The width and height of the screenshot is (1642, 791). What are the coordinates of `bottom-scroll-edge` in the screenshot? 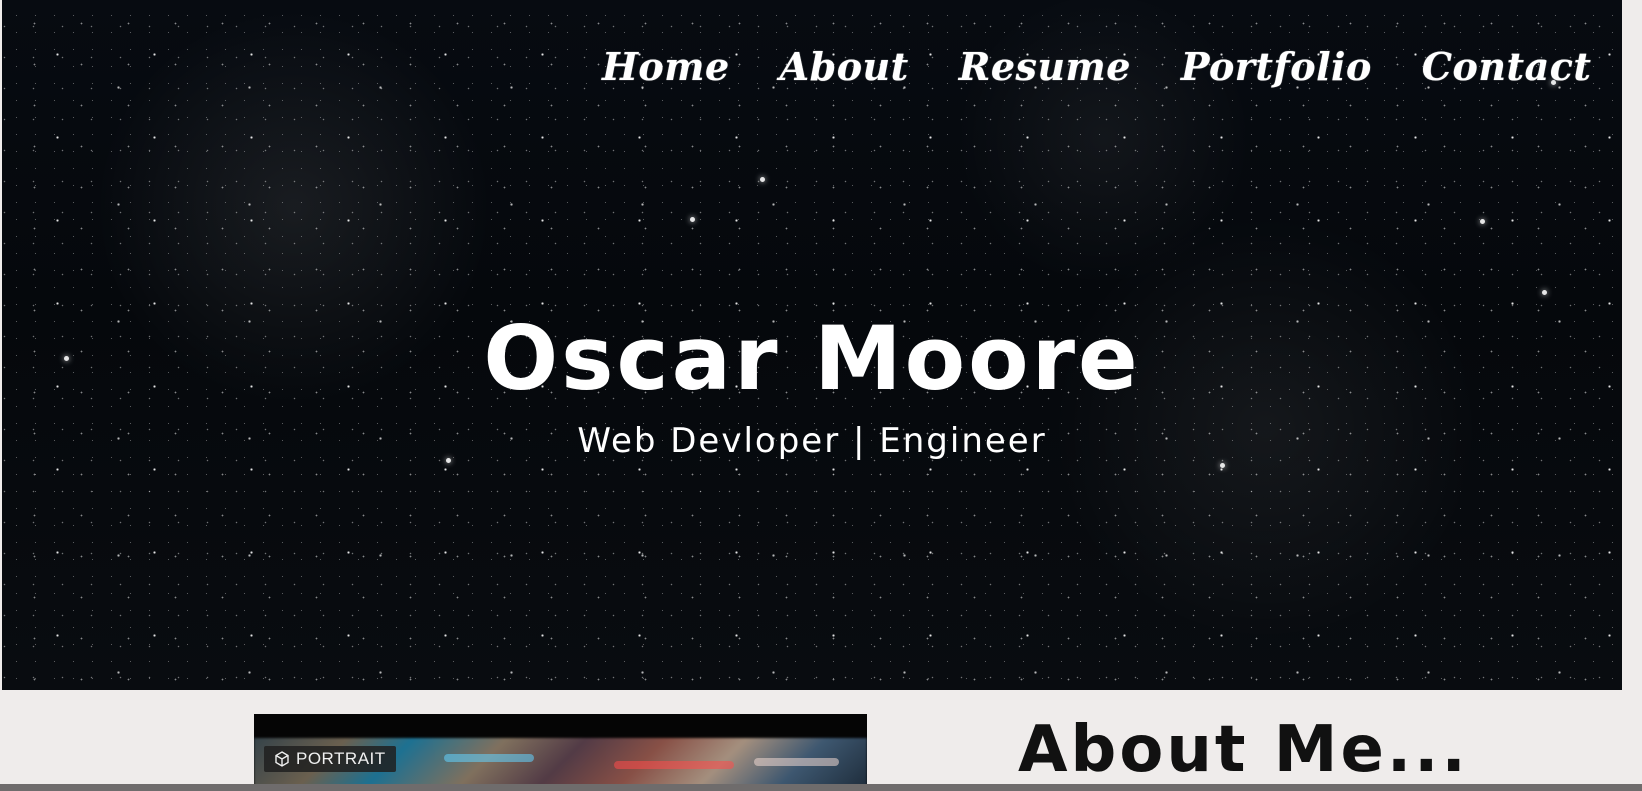 It's located at (821, 787).